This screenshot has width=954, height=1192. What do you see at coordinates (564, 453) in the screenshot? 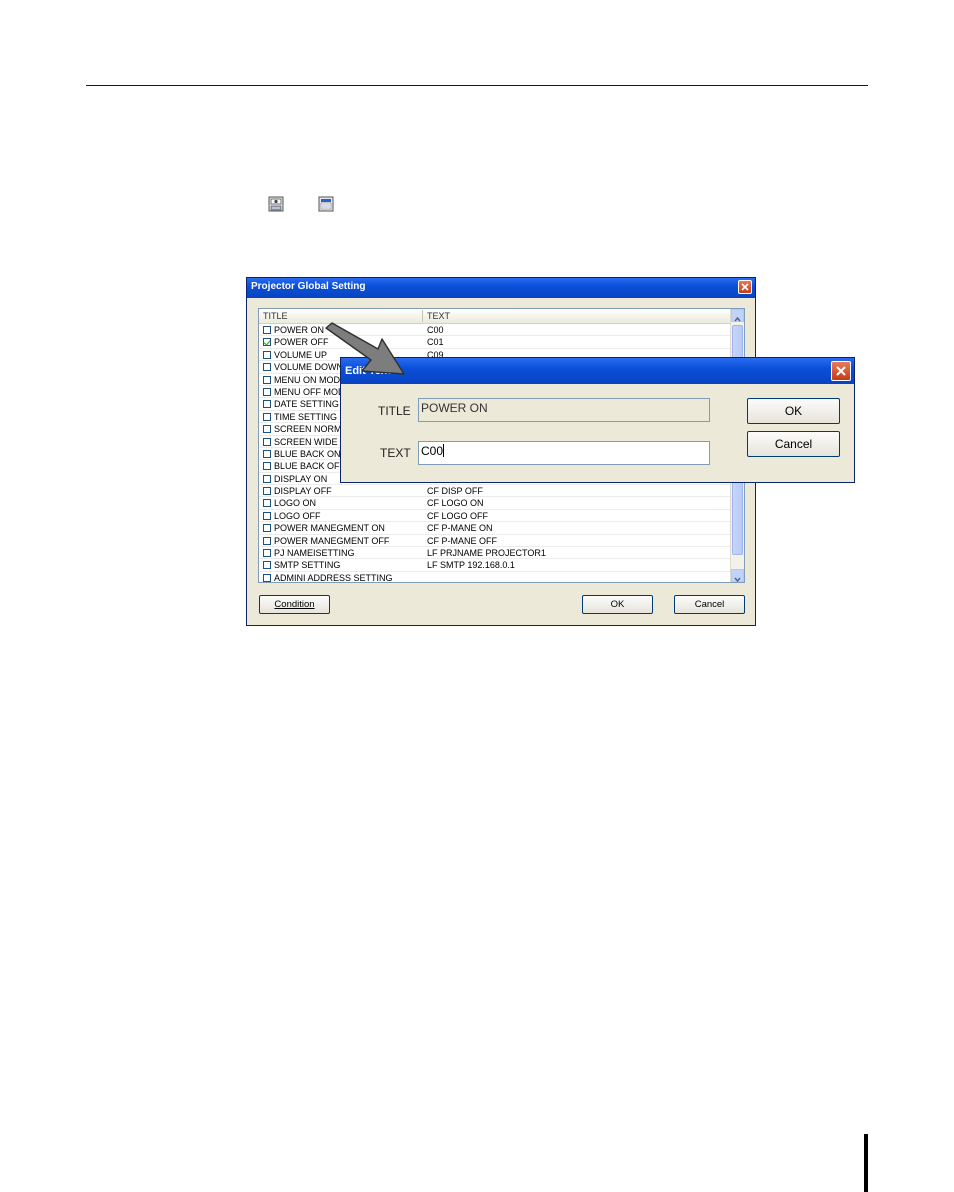
I see `text-input: C00` at bounding box center [564, 453].